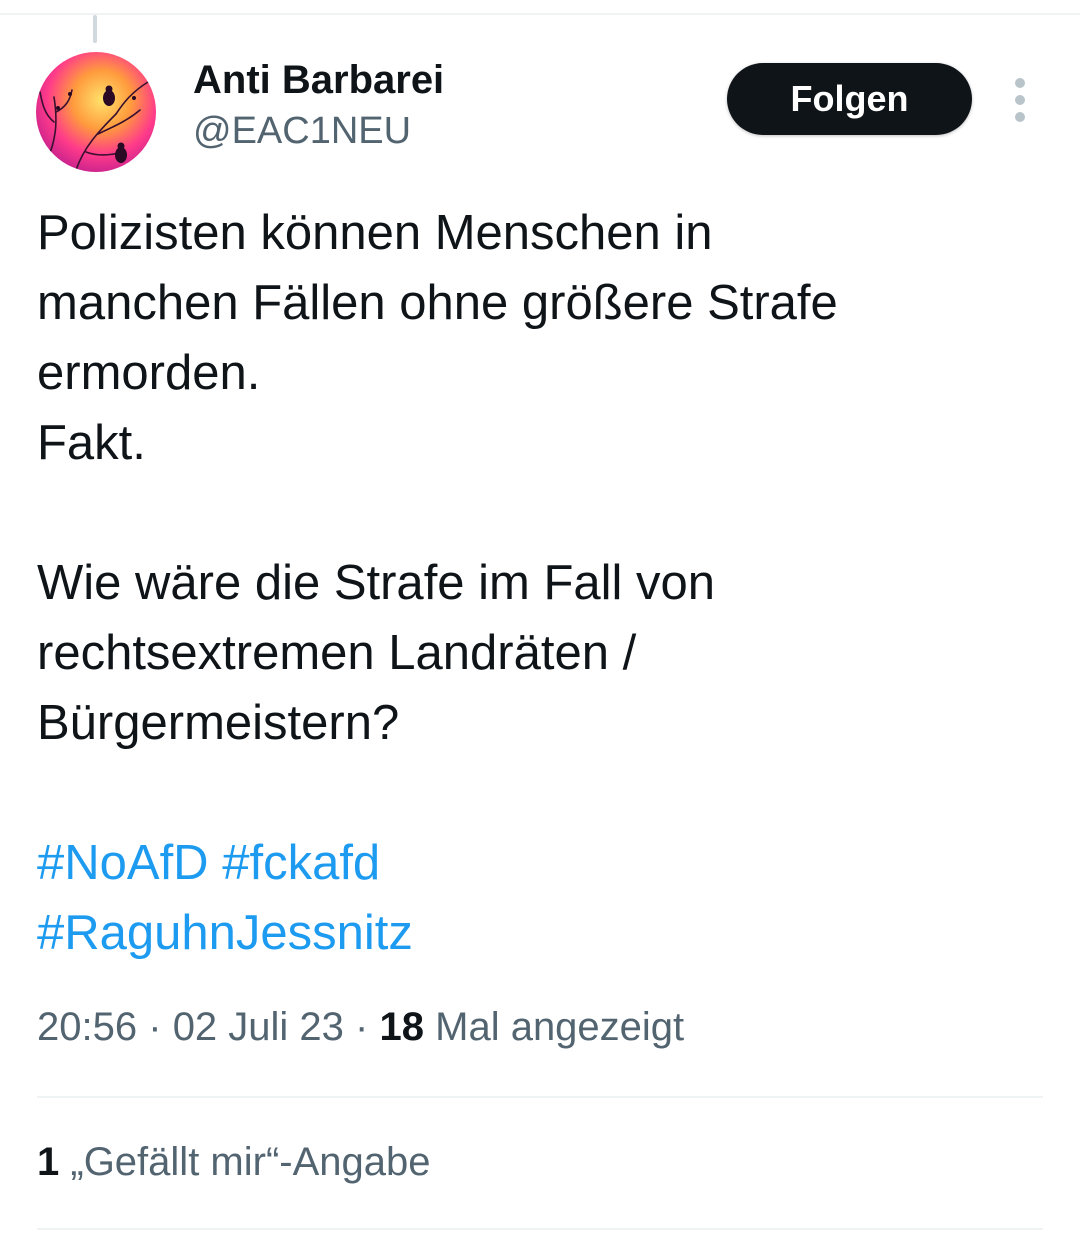  What do you see at coordinates (302, 131) in the screenshot?
I see `author-handle: @EAC1NEU` at bounding box center [302, 131].